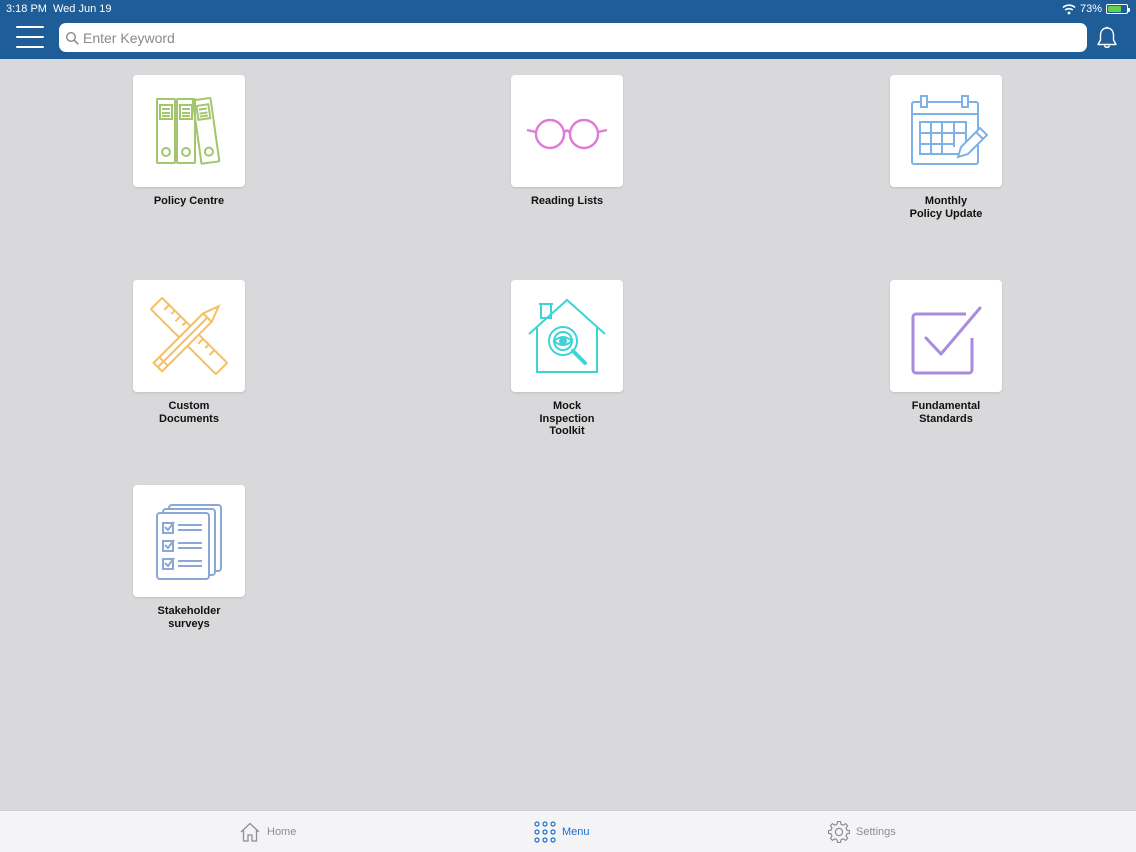 The width and height of the screenshot is (1136, 852). I want to click on search-input, so click(585, 37).